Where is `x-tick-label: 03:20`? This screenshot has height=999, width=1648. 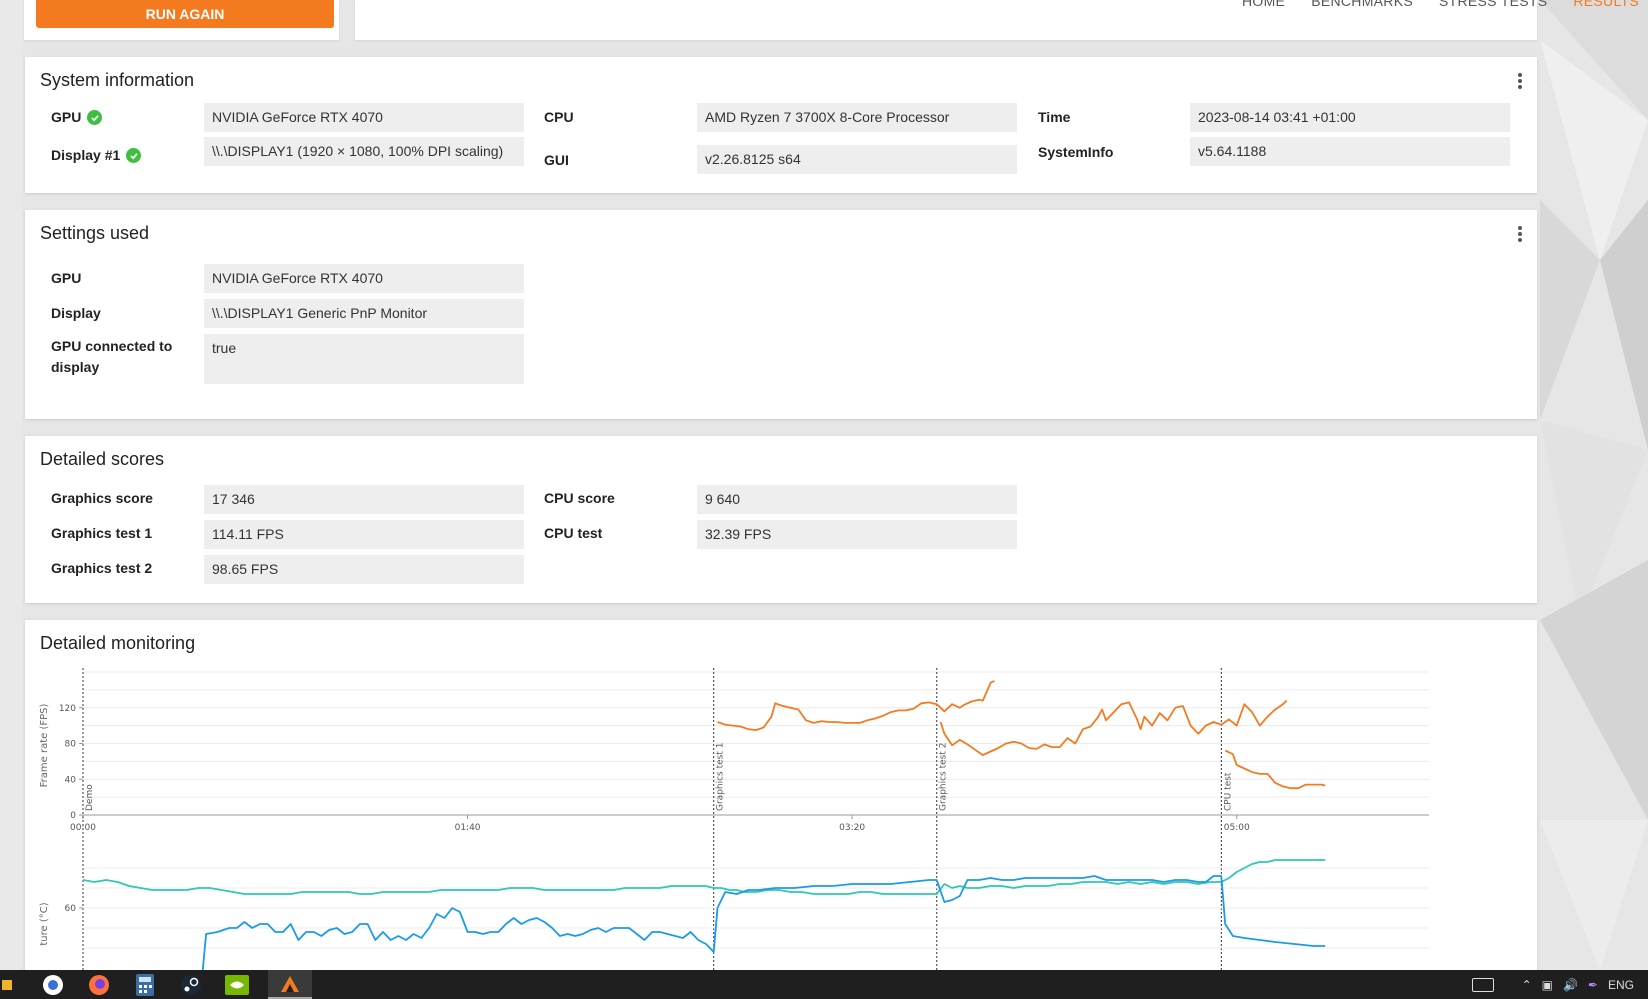 x-tick-label: 03:20 is located at coordinates (852, 828).